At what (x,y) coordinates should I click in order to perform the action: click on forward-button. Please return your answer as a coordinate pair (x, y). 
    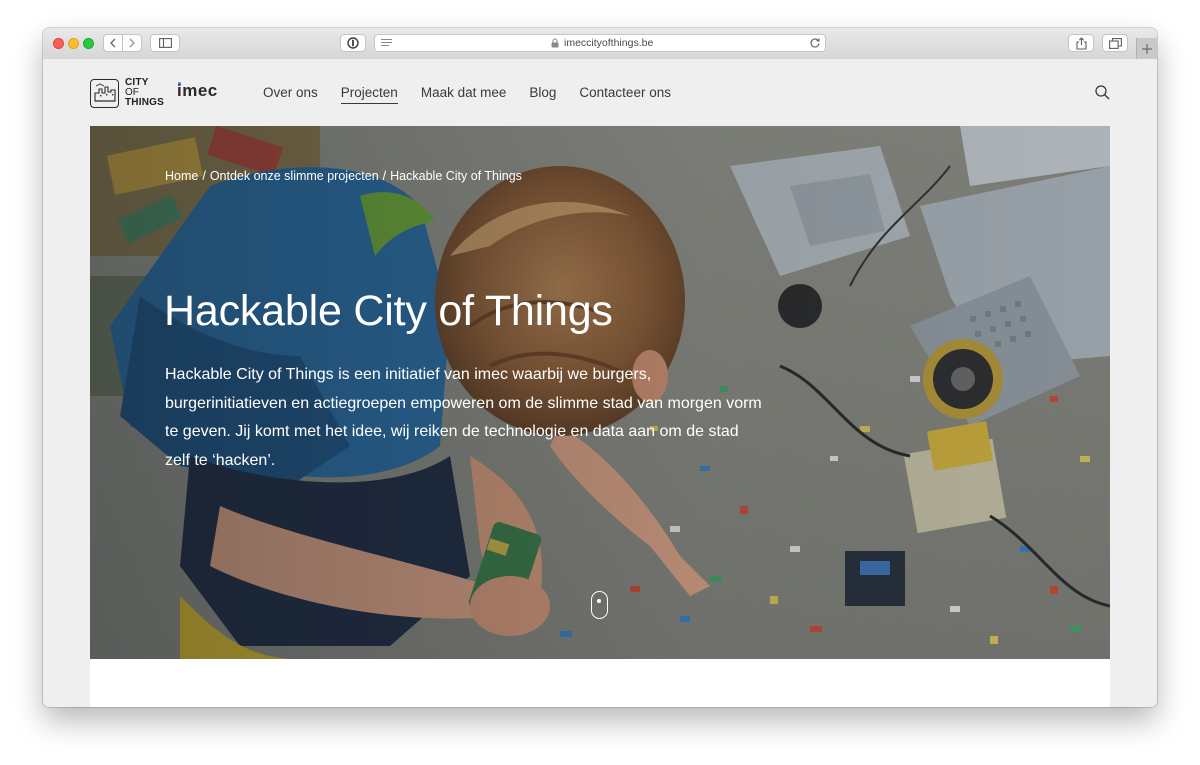
    Looking at the image, I should click on (132, 43).